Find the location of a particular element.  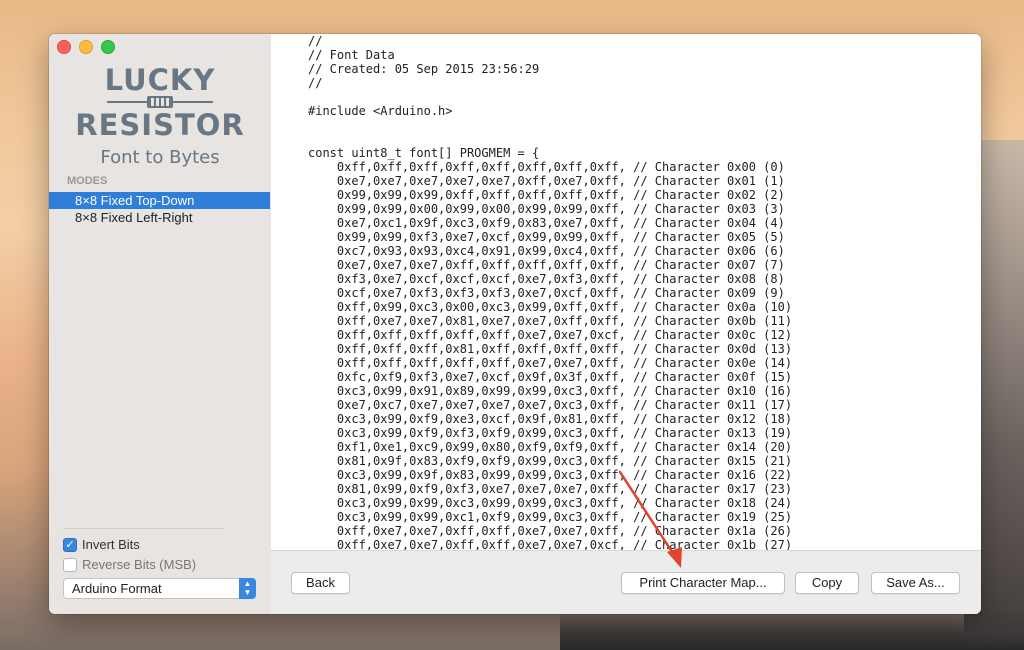

resistor-icon is located at coordinates (160, 102).